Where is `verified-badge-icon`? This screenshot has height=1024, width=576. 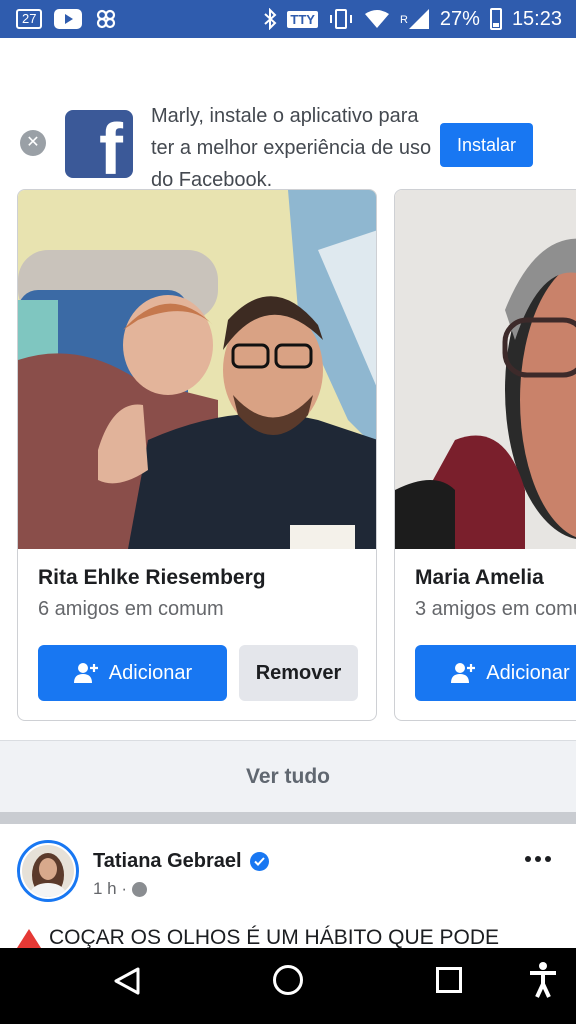 verified-badge-icon is located at coordinates (259, 861).